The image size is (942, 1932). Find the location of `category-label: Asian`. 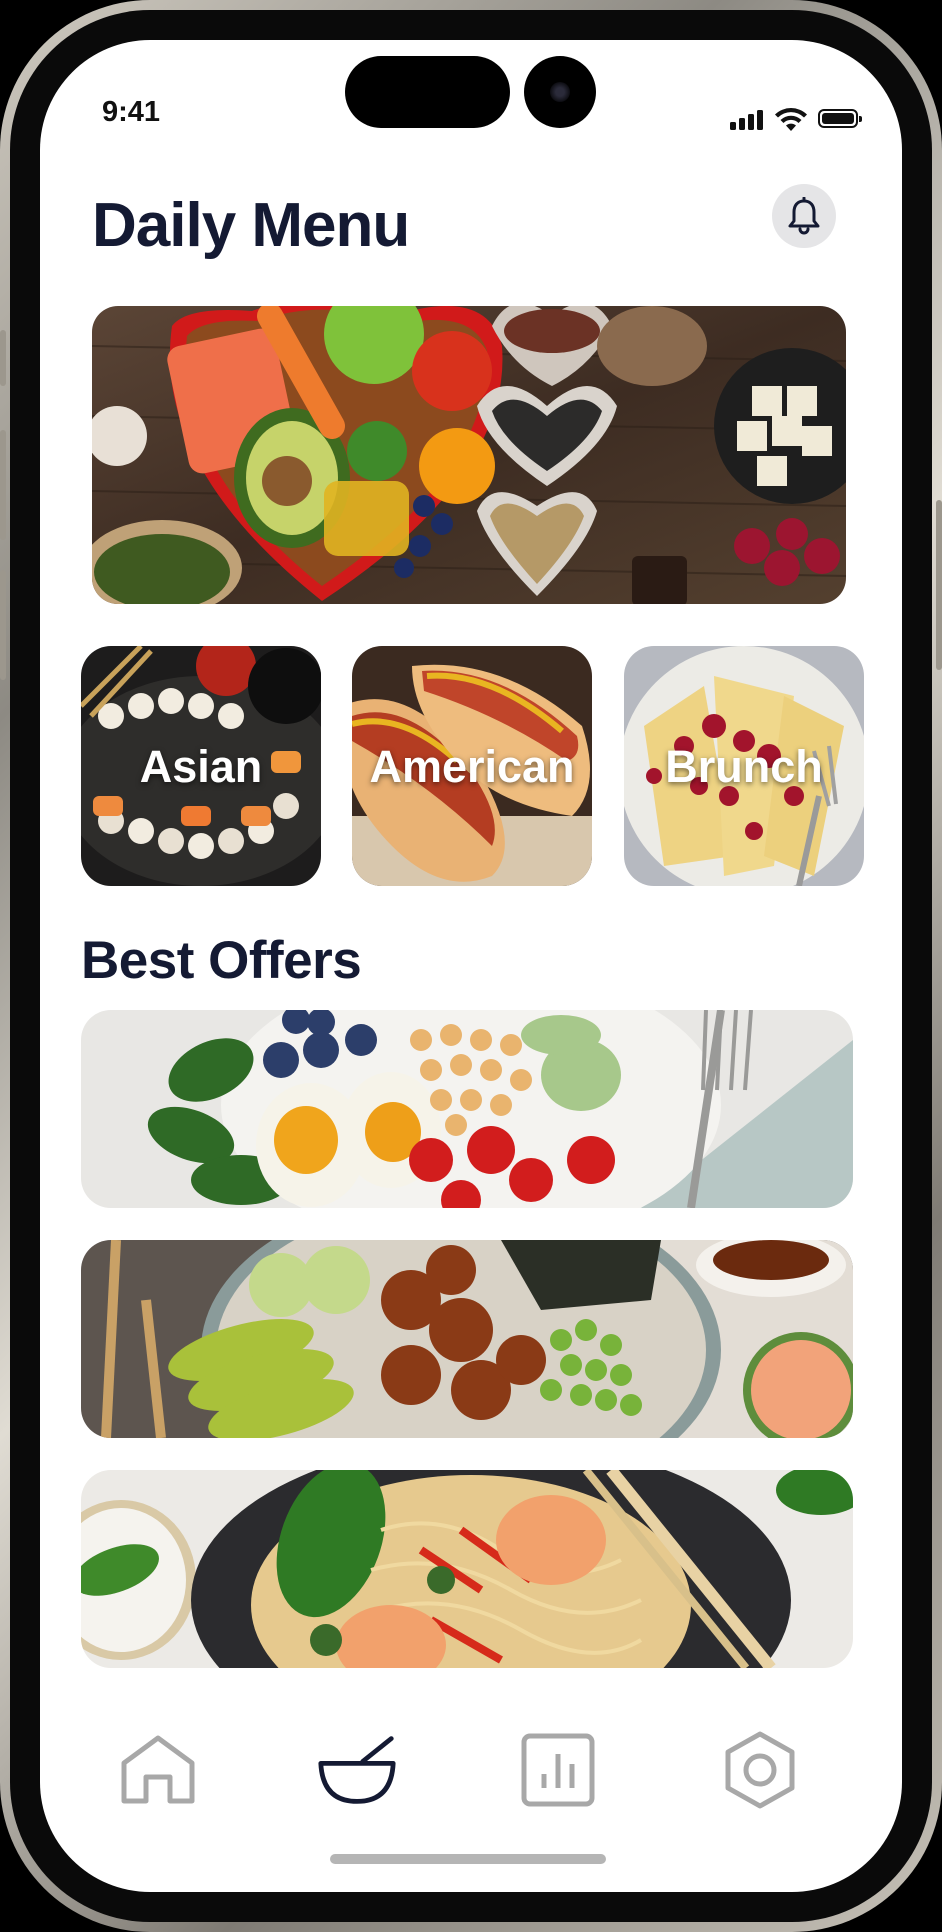

category-label: Asian is located at coordinates (201, 766).